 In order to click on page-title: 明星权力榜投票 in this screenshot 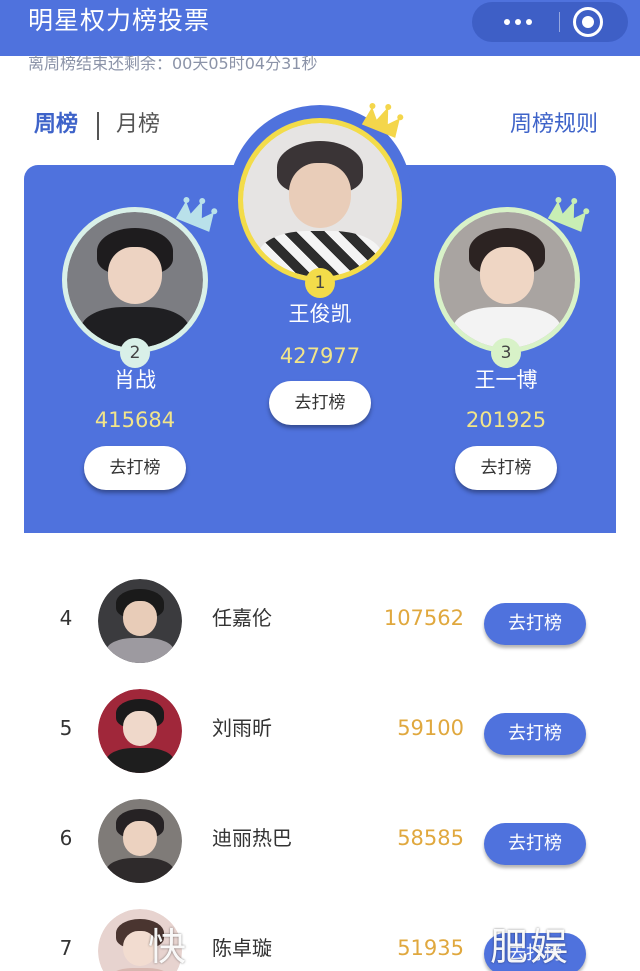, I will do `click(119, 20)`.